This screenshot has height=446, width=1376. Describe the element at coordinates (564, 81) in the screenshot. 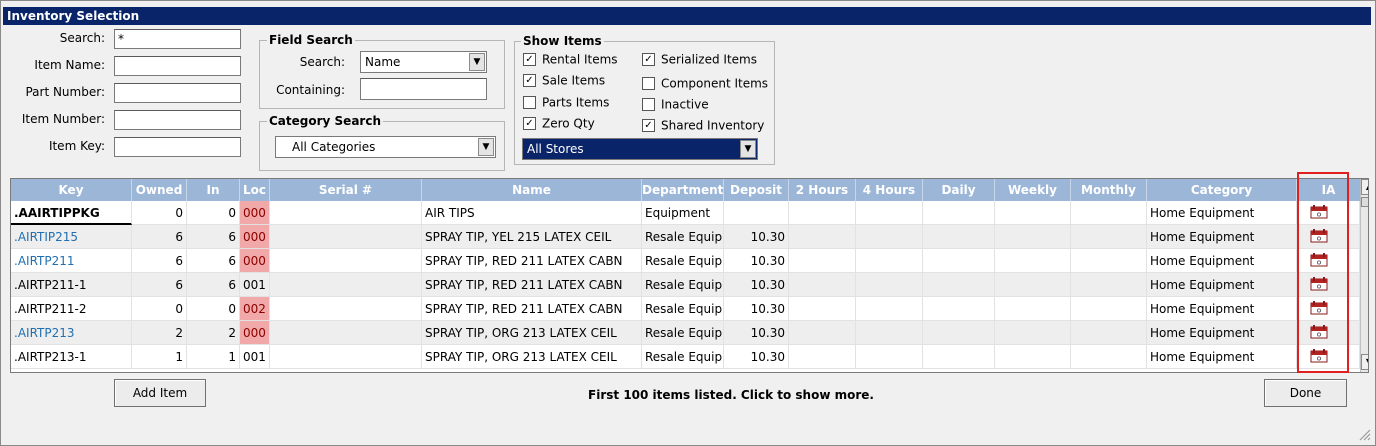

I see `sale-items-checkbox: ✓ Sale Items` at that location.